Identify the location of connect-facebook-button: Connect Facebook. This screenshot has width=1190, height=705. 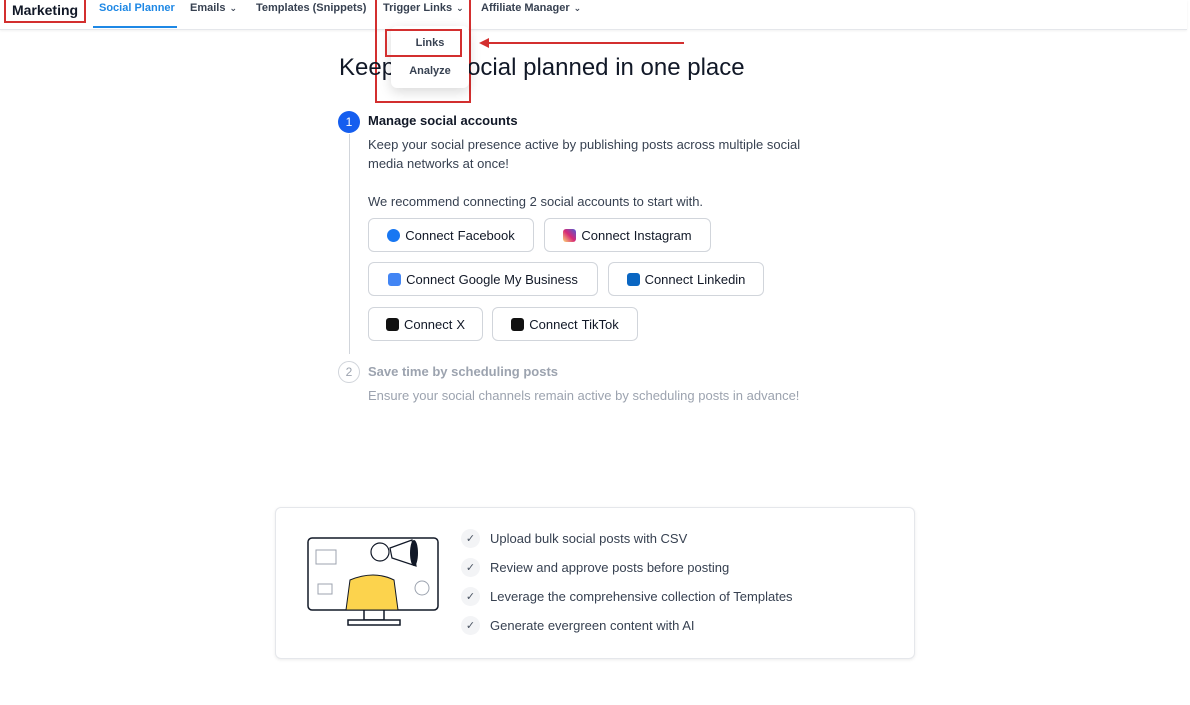
(451, 235).